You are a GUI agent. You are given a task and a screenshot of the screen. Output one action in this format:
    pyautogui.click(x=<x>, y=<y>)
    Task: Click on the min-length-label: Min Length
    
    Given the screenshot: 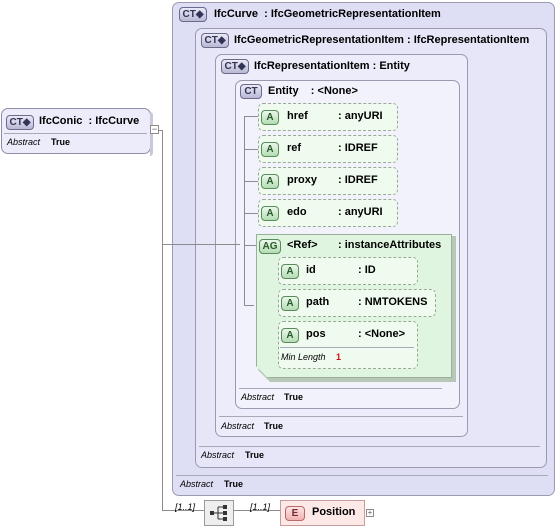 What is the action you would take?
    pyautogui.click(x=303, y=357)
    